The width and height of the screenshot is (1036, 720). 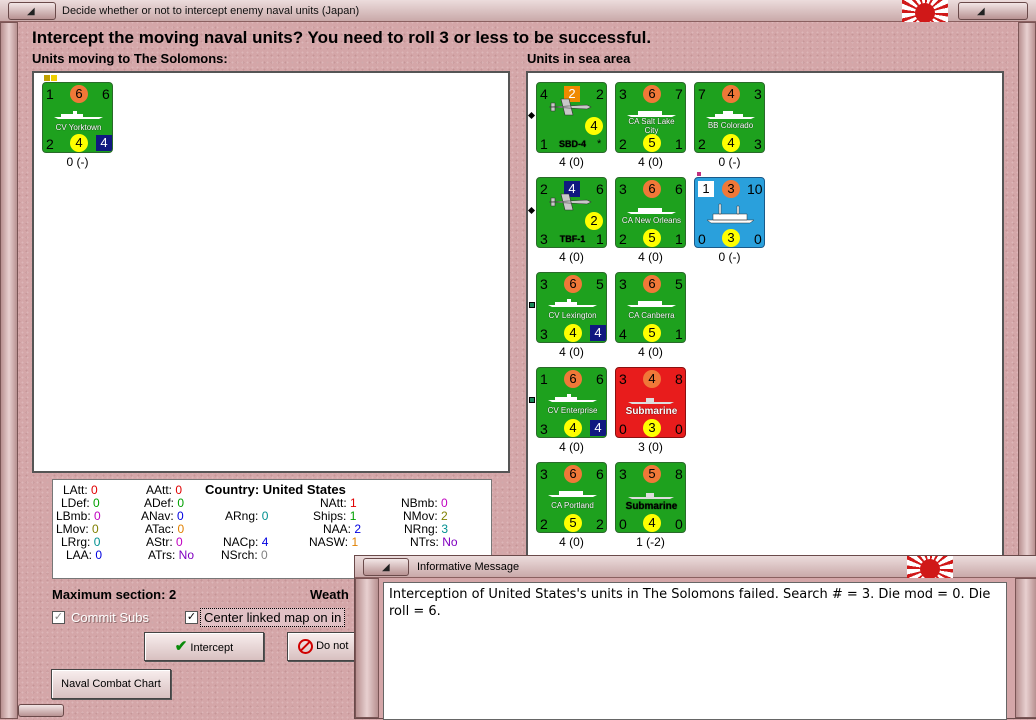 I want to click on transport-ship-icon, so click(x=730, y=212).